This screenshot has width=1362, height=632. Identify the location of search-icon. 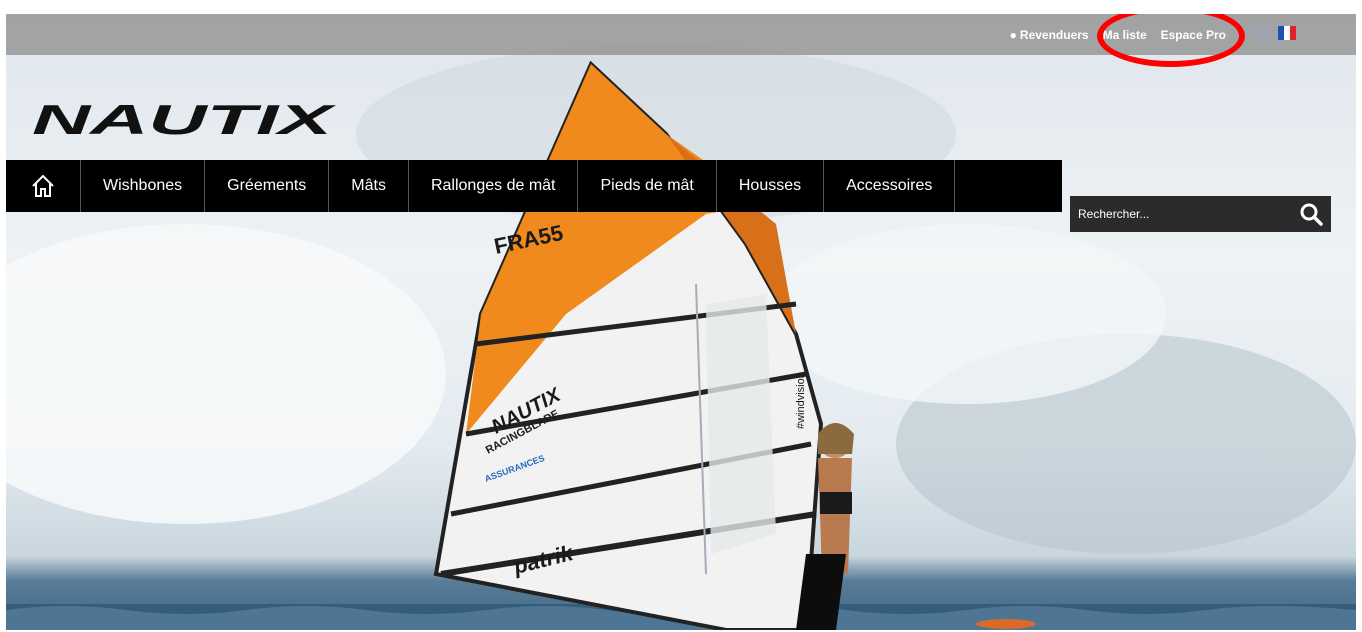
(1311, 214).